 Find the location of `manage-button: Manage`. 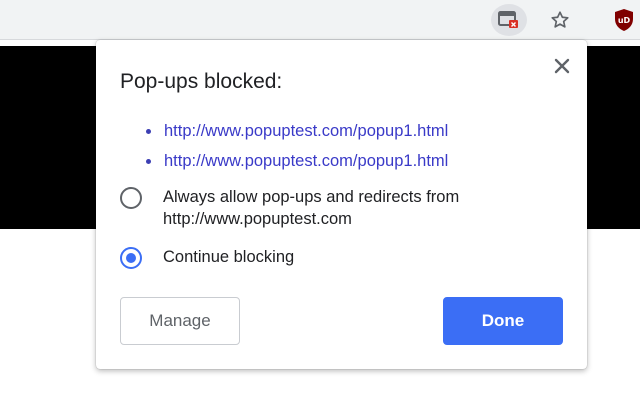

manage-button: Manage is located at coordinates (180, 321).